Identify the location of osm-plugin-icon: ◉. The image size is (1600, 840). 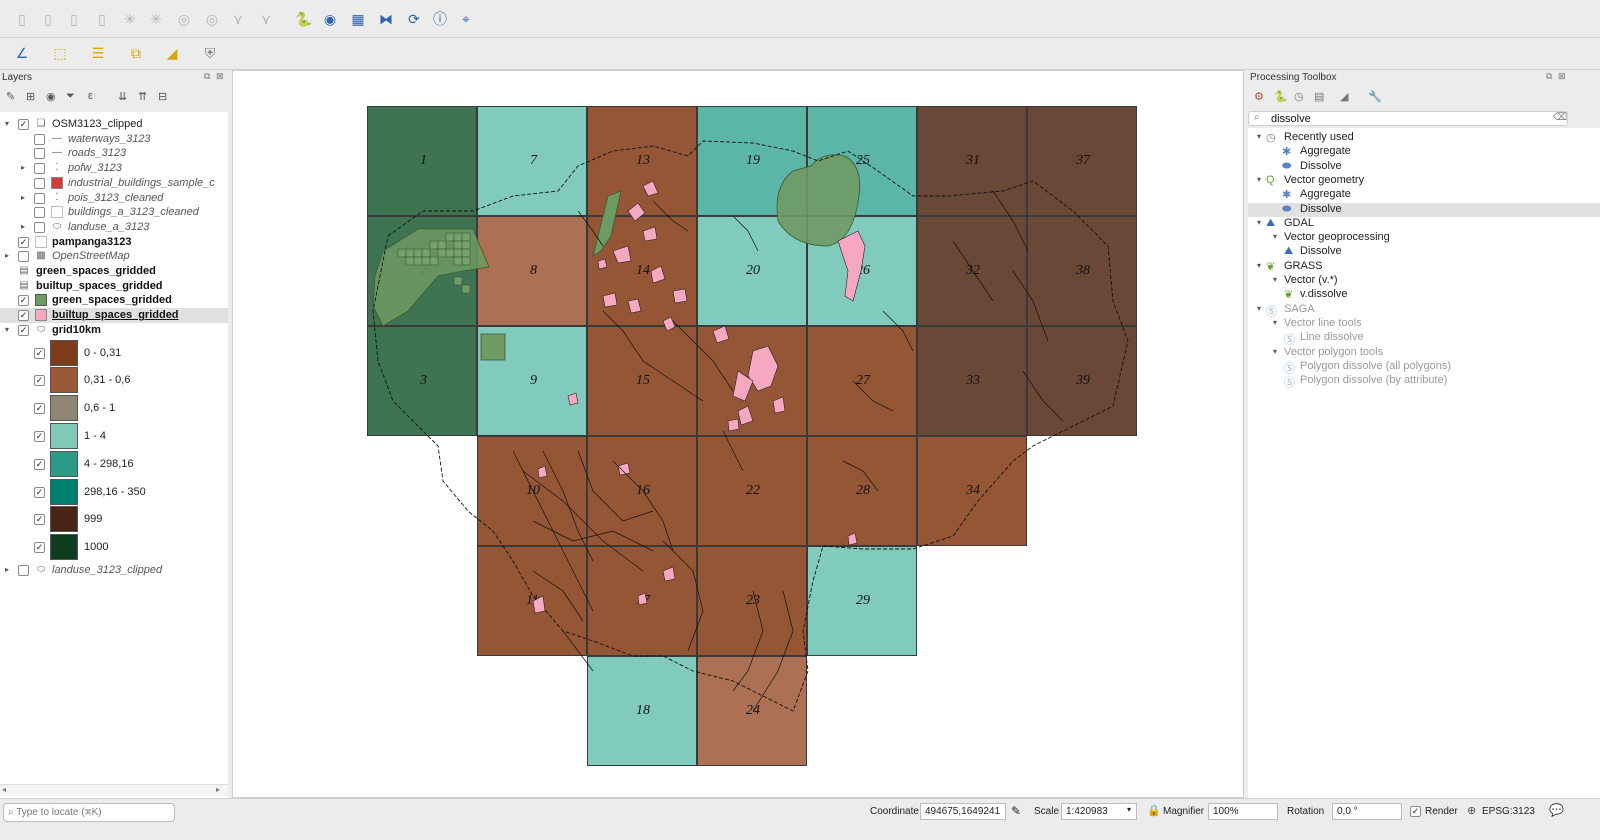
(330, 19).